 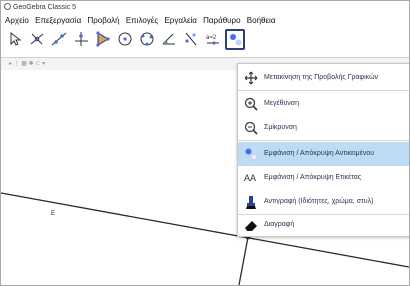 What do you see at coordinates (45, 7) in the screenshot?
I see `window-title: GeoGebra Classic 5` at bounding box center [45, 7].